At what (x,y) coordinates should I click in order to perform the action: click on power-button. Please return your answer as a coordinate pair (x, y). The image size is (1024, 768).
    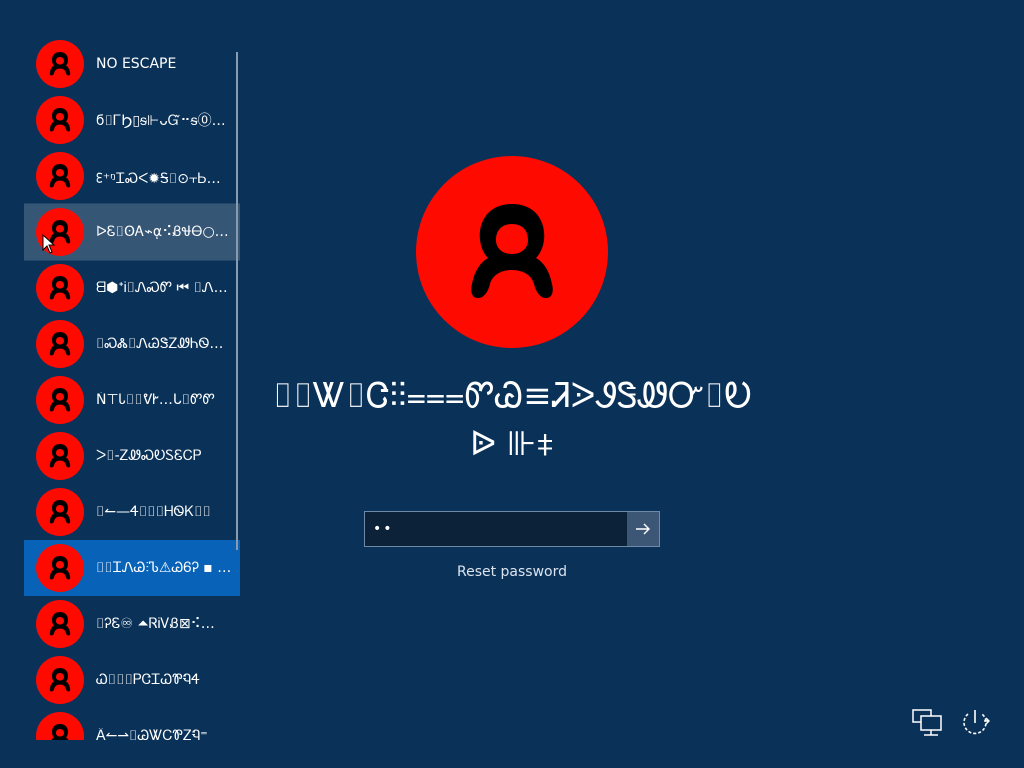
    Looking at the image, I should click on (975, 723).